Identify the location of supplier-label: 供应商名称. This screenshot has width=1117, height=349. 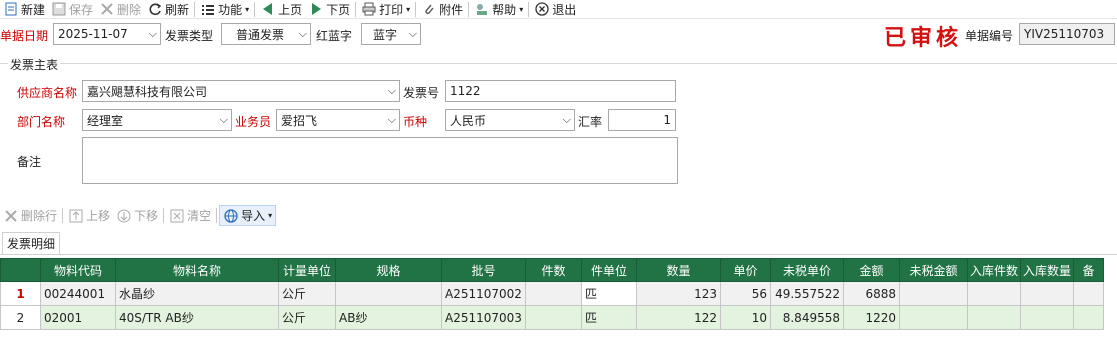
(47, 93).